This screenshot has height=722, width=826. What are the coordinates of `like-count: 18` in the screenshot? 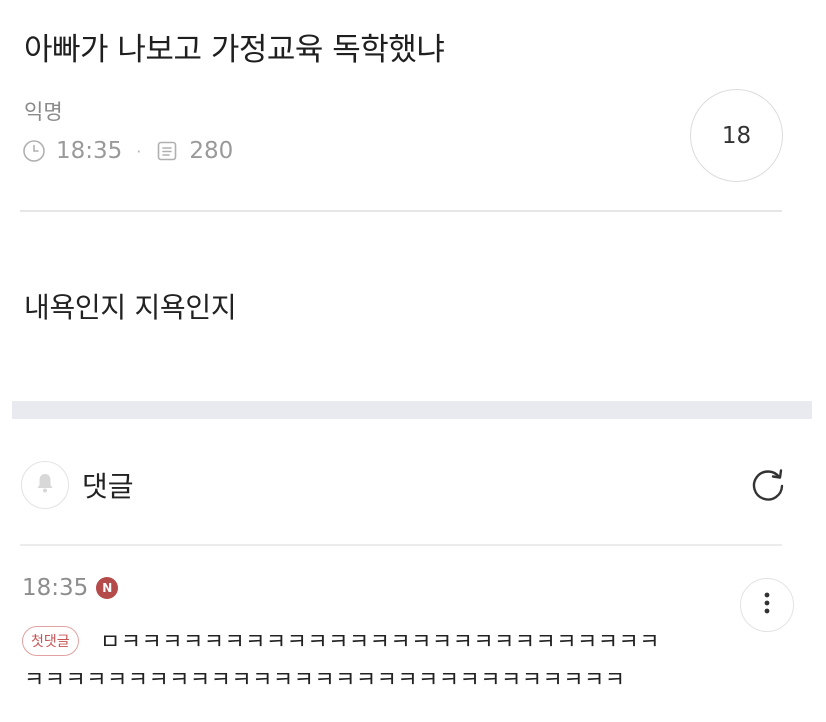 It's located at (736, 135).